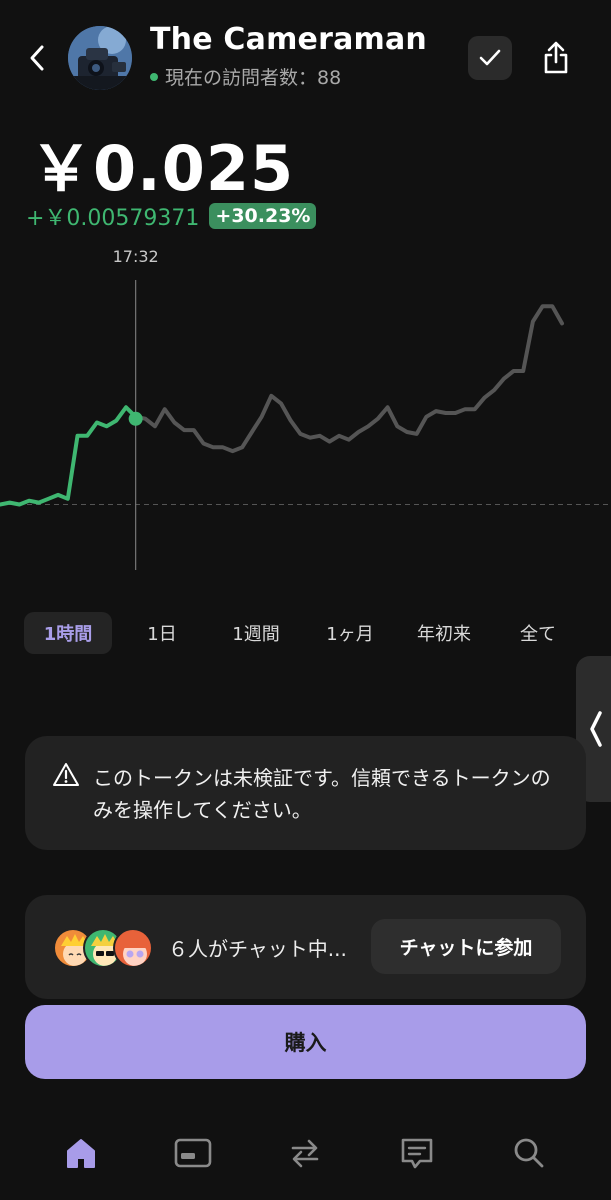 The width and height of the screenshot is (611, 1200). Describe the element at coordinates (444, 633) in the screenshot. I see `range-tab-ytd: 年初来` at that location.